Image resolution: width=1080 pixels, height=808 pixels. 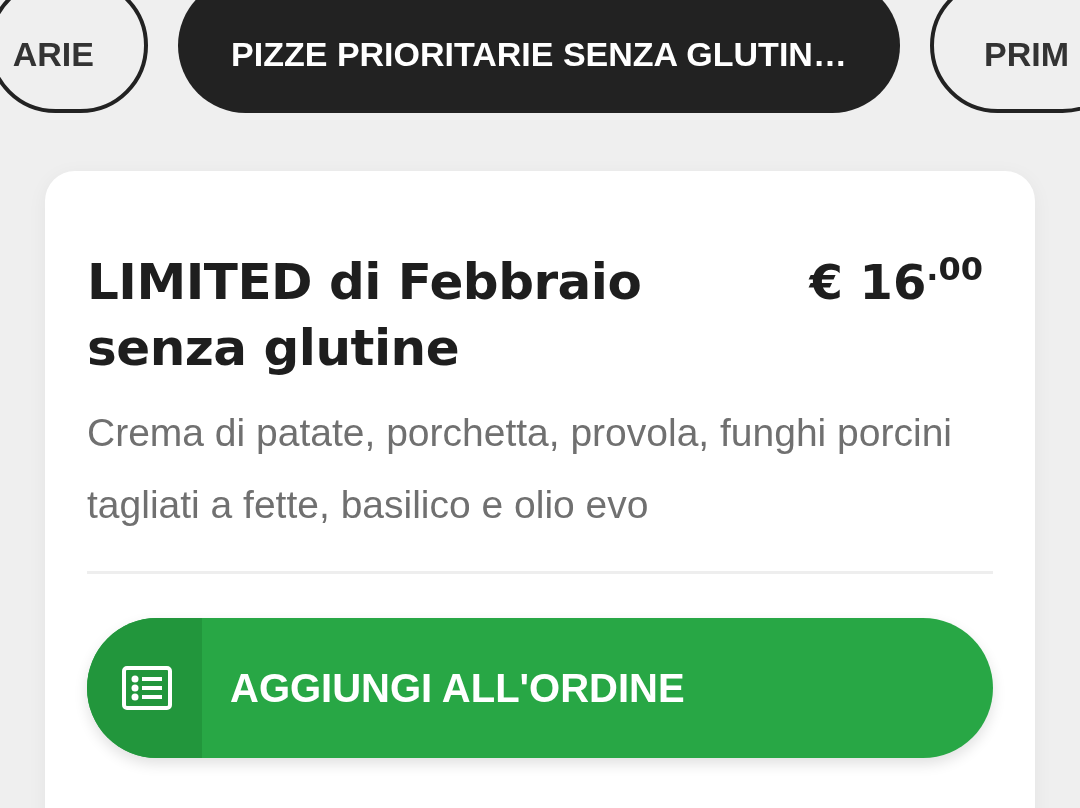 I want to click on product-description: Crema di patate, porchetta, provola, funghi porcini tagliati a fette, basilico e olio evo, so click(x=520, y=469).